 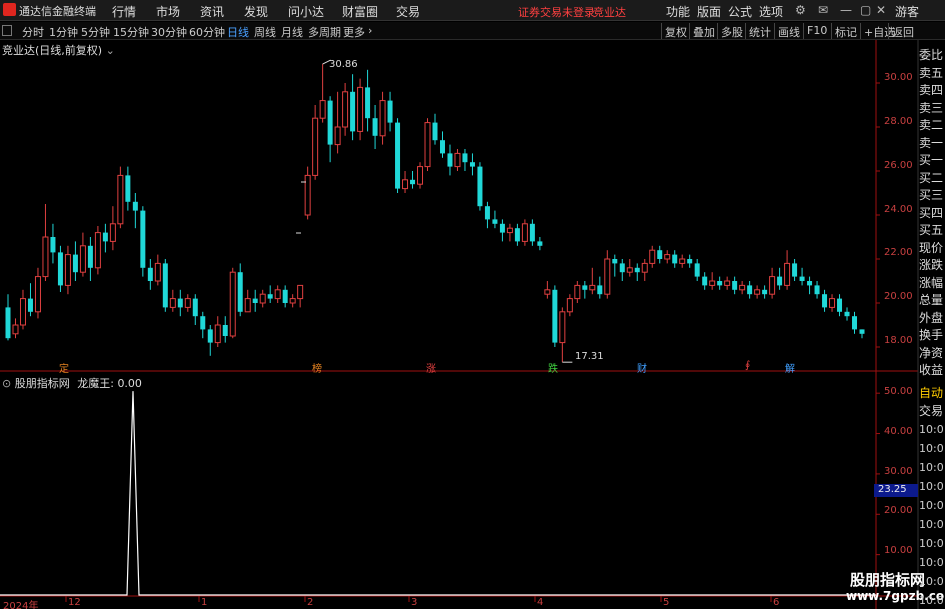 What do you see at coordinates (168, 11) in the screenshot?
I see `menu-market: 市场` at bounding box center [168, 11].